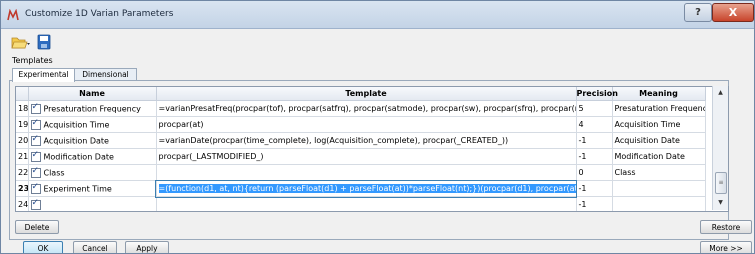  What do you see at coordinates (733, 12) in the screenshot?
I see `close-button: X` at bounding box center [733, 12].